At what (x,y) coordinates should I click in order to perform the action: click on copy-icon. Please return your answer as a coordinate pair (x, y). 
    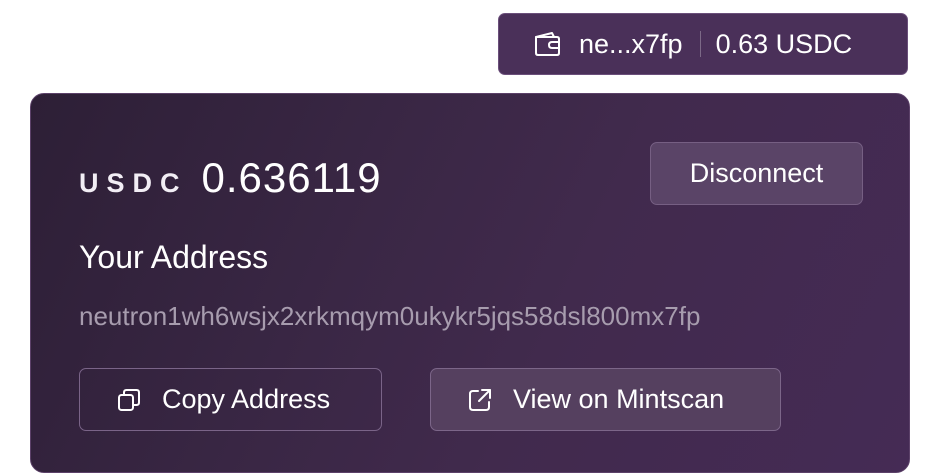
    Looking at the image, I should click on (129, 400).